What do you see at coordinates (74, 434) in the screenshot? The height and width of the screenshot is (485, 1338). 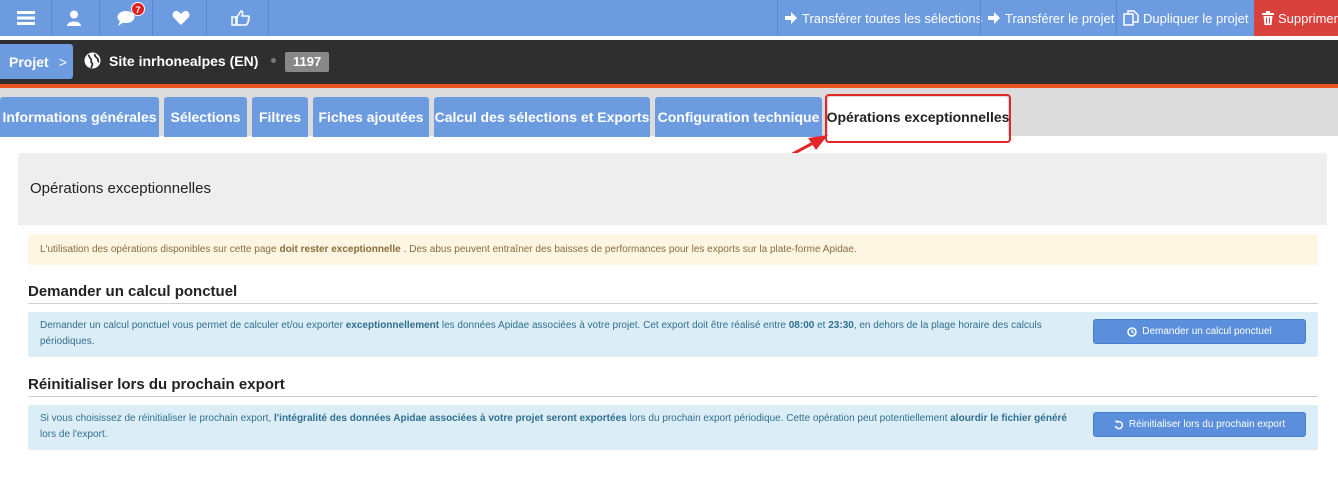 I see `text: lors de l'export.` at bounding box center [74, 434].